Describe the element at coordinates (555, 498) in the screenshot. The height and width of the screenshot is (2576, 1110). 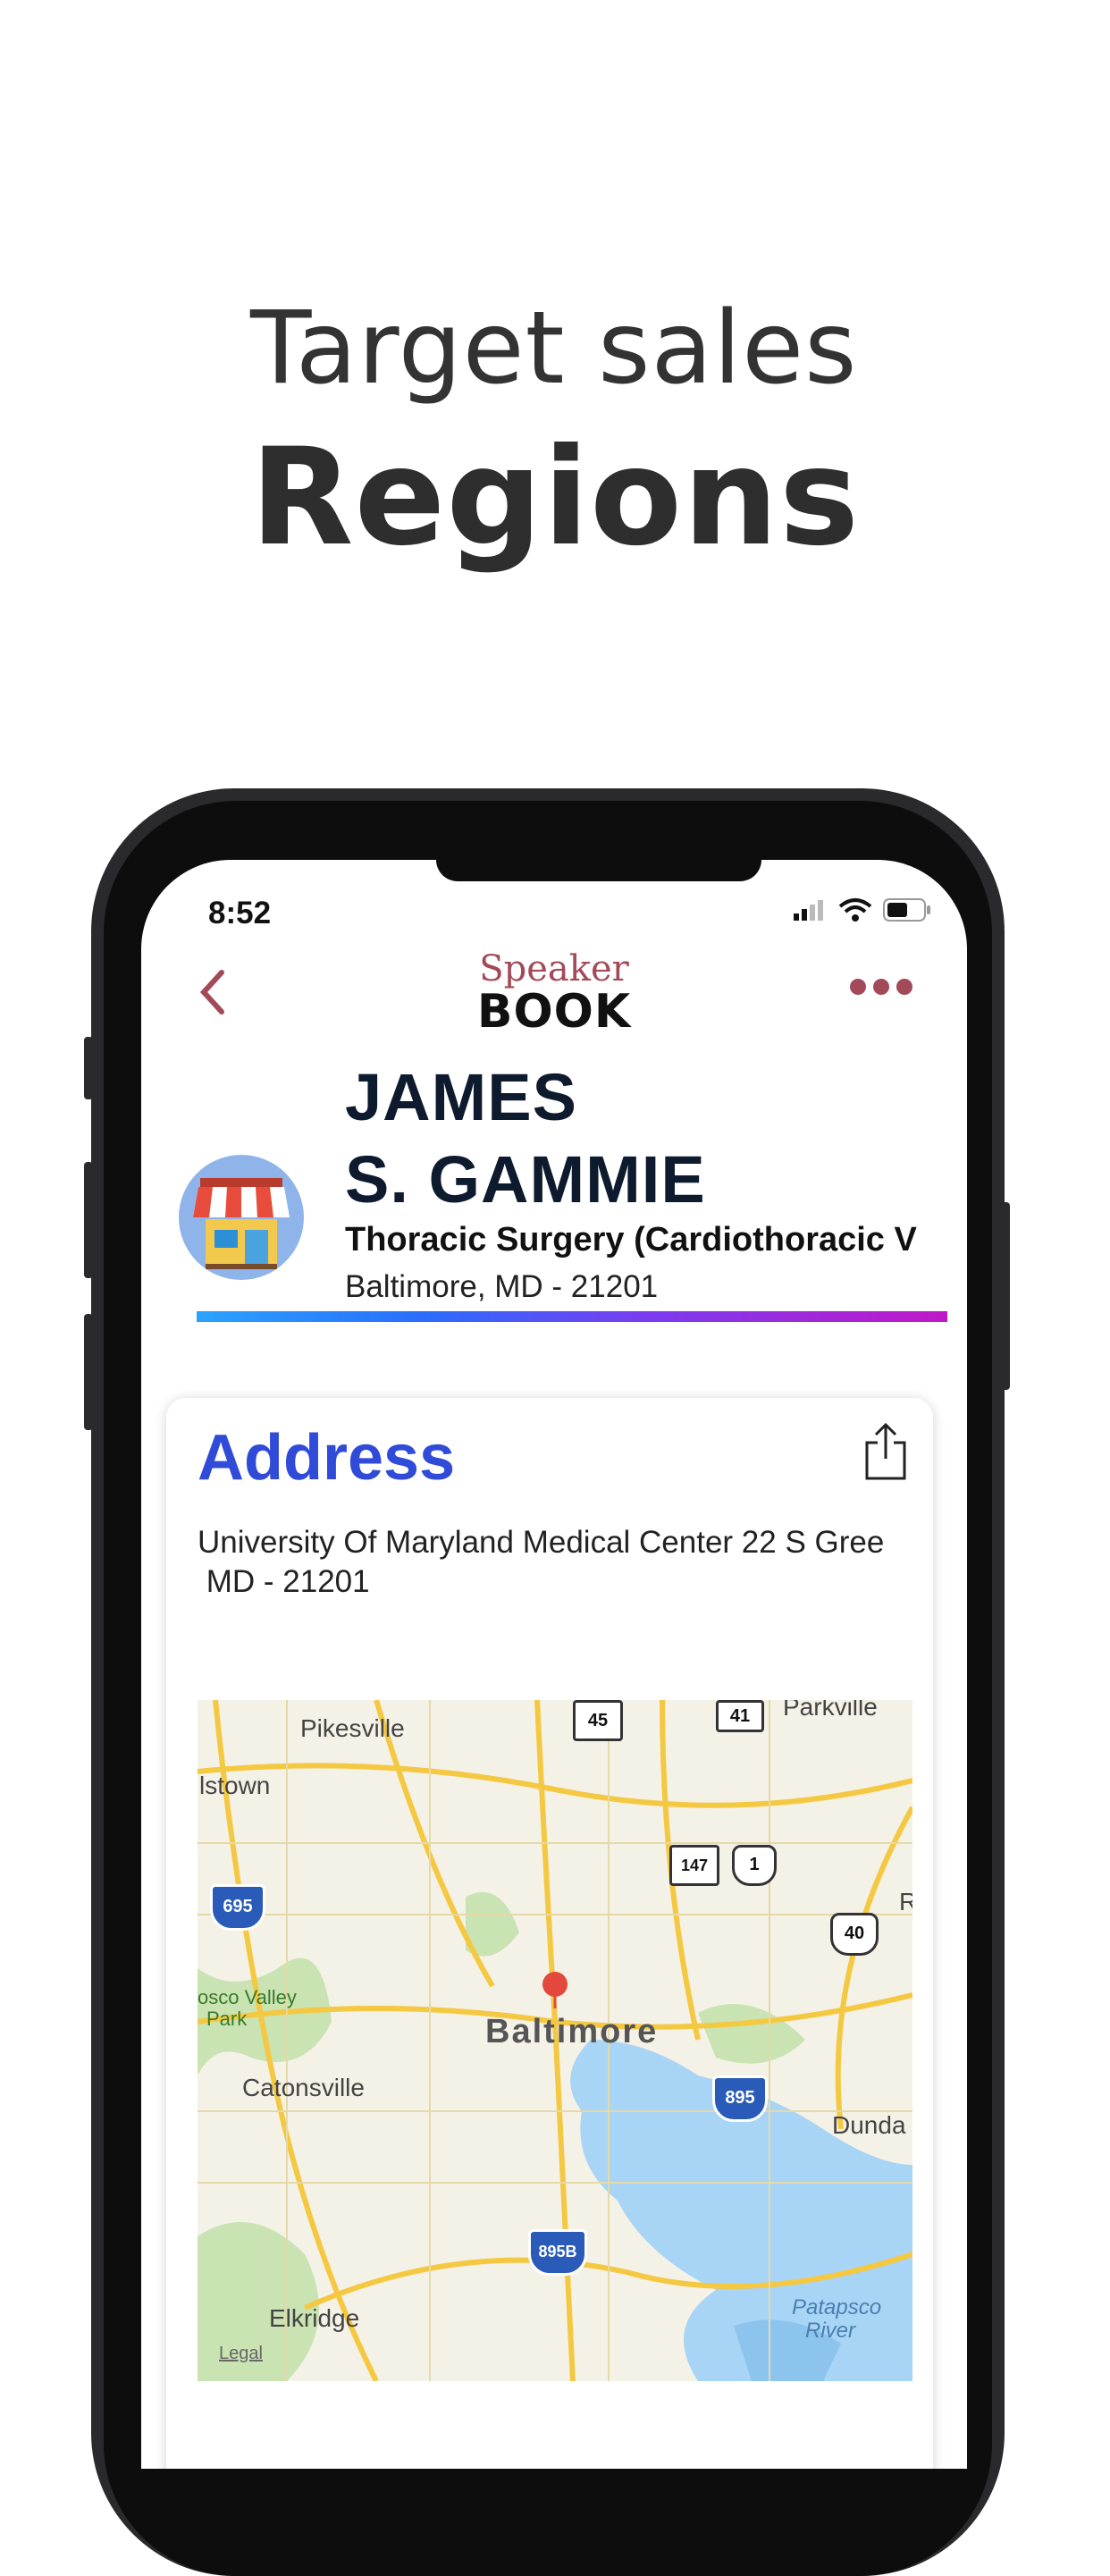
I see `promo-title: Regions` at that location.